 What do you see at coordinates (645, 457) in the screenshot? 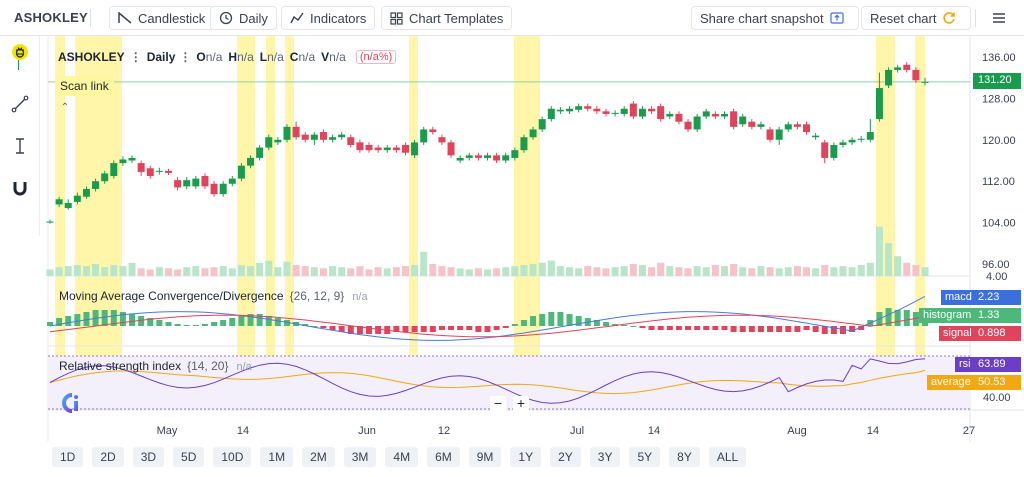
I see `range-button-5y: 5Y` at bounding box center [645, 457].